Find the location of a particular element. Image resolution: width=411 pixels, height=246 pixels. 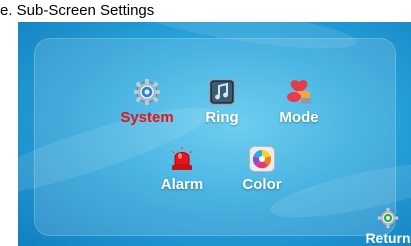

return-button: Return is located at coordinates (388, 226).